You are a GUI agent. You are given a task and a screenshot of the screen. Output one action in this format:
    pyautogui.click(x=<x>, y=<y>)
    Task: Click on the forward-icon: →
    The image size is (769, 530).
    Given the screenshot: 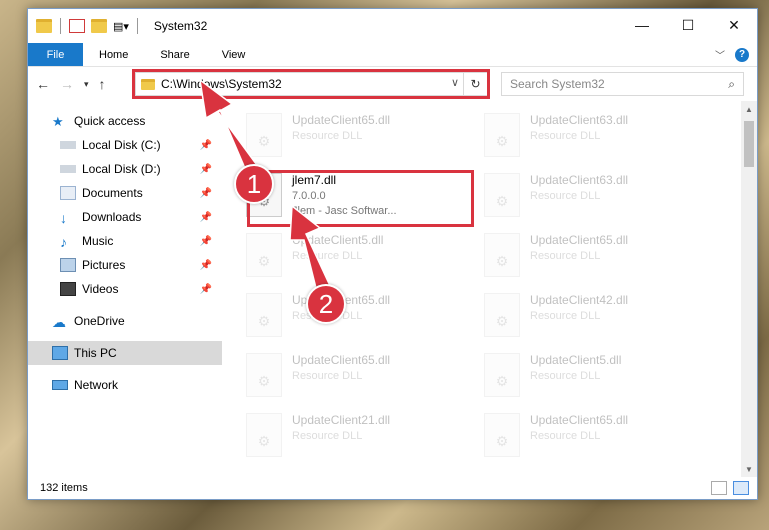 What is the action you would take?
    pyautogui.click(x=67, y=84)
    